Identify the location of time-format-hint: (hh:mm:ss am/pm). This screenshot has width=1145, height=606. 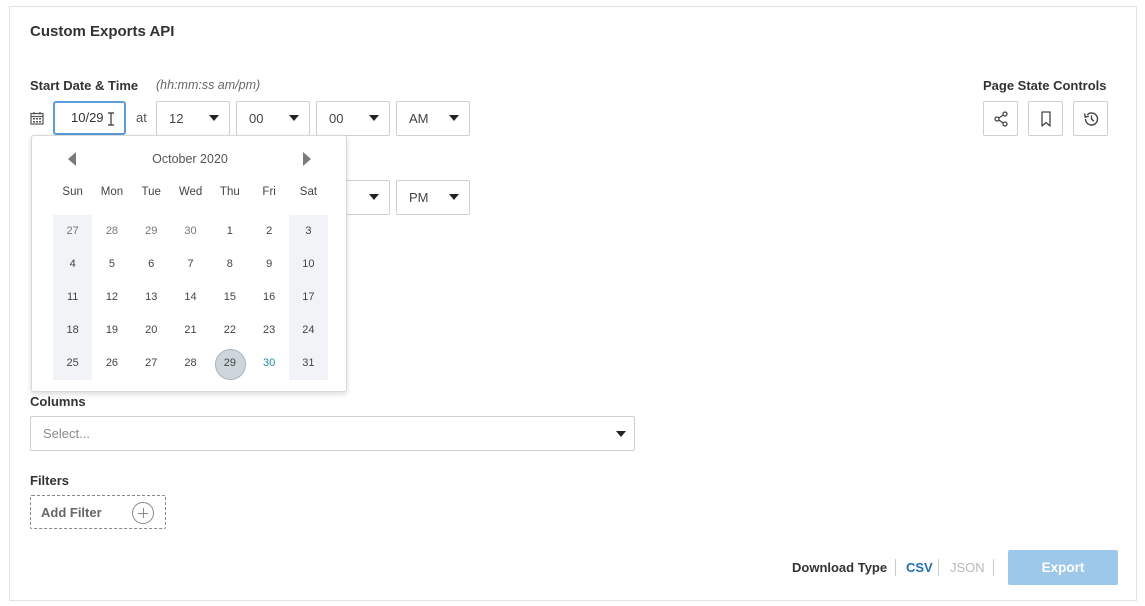
(208, 85).